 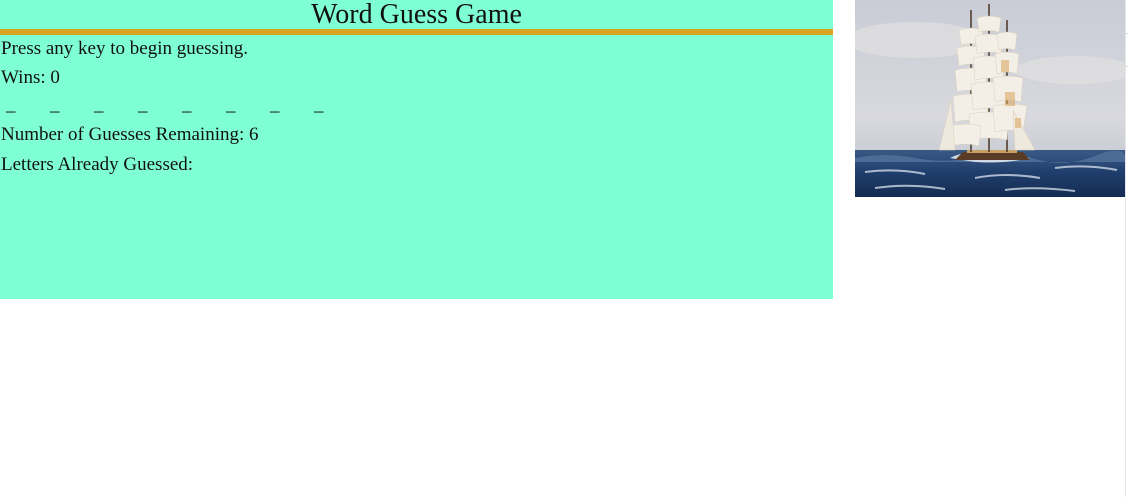 I want to click on wins-label: Wins:, so click(x=23, y=77).